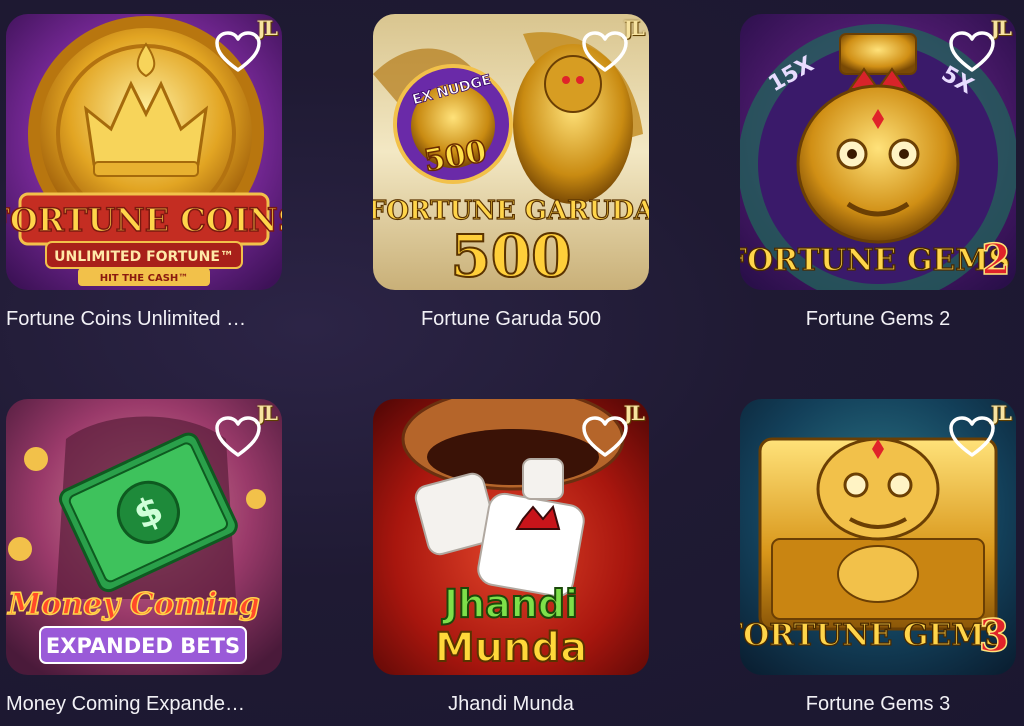 This screenshot has height=726, width=1024. I want to click on game-card-fortune-gems-3: FORTUNE GEMS 3 JL Fortune Gems 3, so click(878, 559).